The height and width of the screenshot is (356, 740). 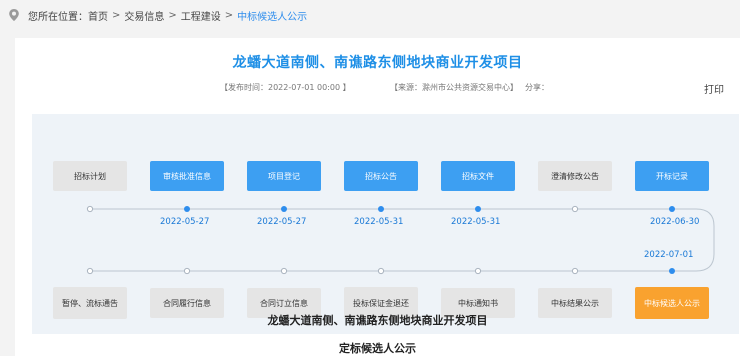 What do you see at coordinates (285, 87) in the screenshot?
I see `publish-time: 【发布时间：2022-07-01 00:00 】` at bounding box center [285, 87].